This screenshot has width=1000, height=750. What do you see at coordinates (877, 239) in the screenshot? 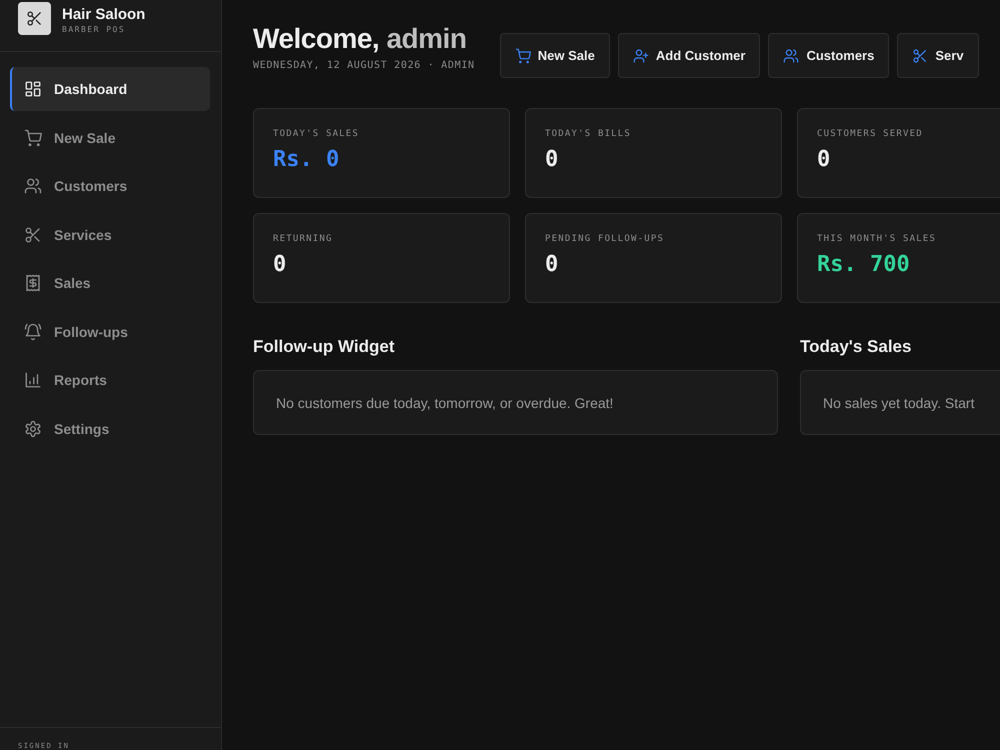
I see `stat-label: THIS MONTH'S SALES` at bounding box center [877, 239].